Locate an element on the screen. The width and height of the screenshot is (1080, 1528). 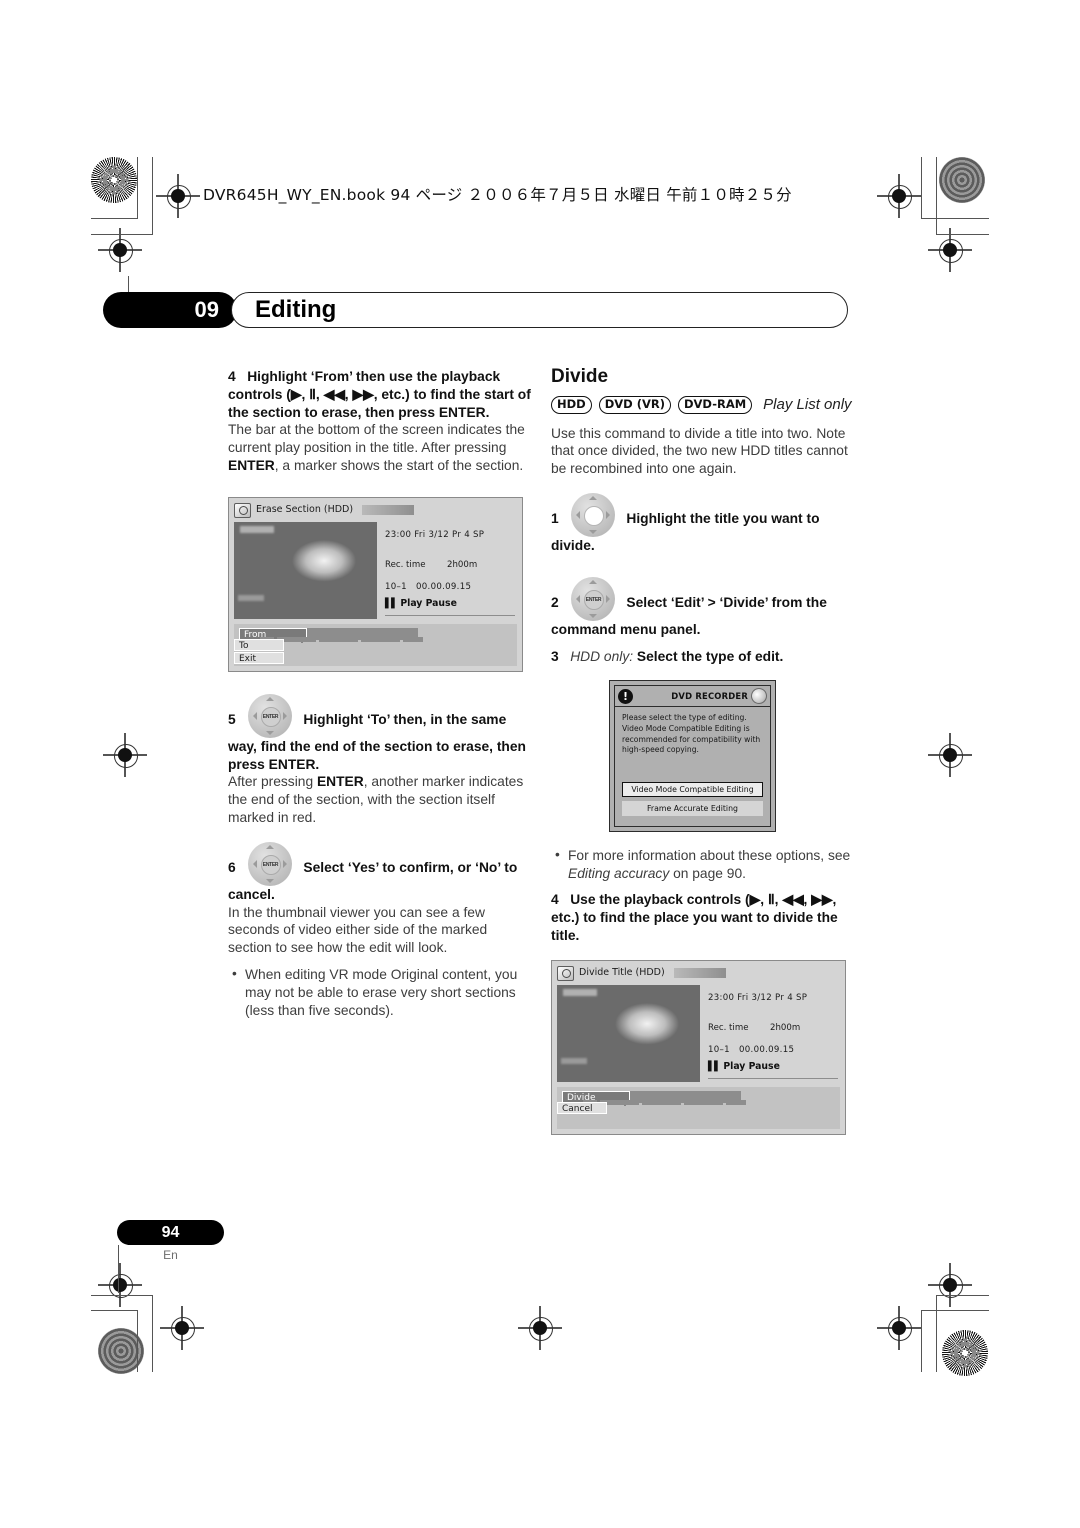
step-3-right: 3 HDD only: Select the type of edit. is located at coordinates (703, 657).